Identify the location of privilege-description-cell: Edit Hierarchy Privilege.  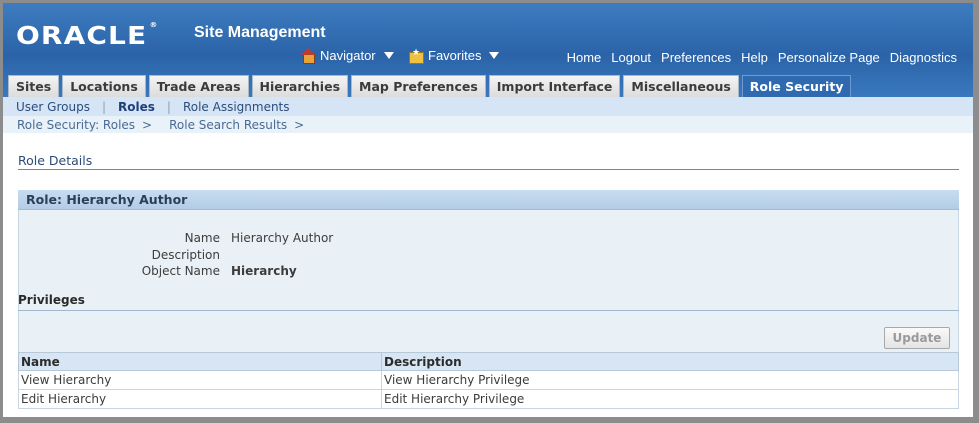
(670, 399).